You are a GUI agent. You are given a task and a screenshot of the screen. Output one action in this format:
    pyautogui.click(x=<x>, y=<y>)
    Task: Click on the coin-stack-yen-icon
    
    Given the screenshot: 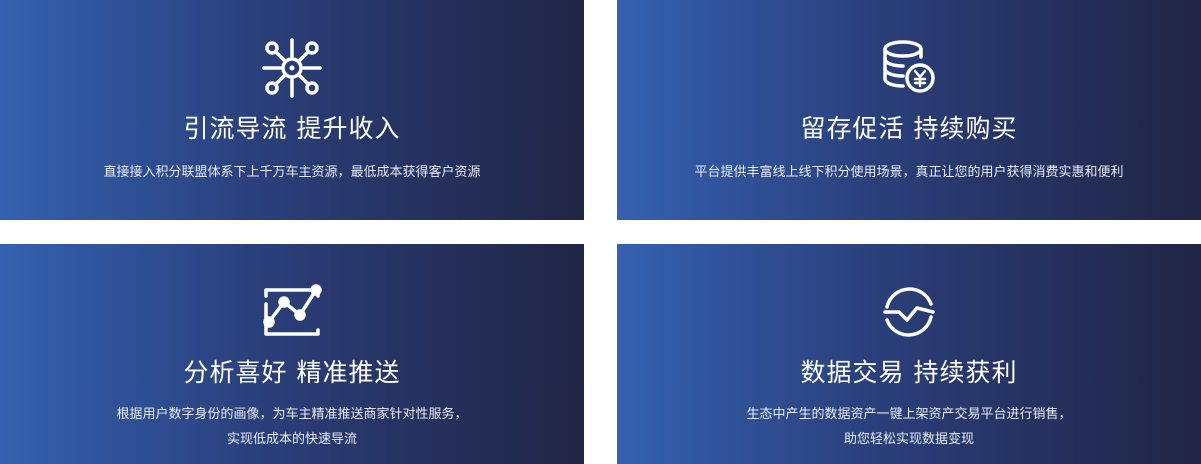 What is the action you would take?
    pyautogui.click(x=909, y=68)
    